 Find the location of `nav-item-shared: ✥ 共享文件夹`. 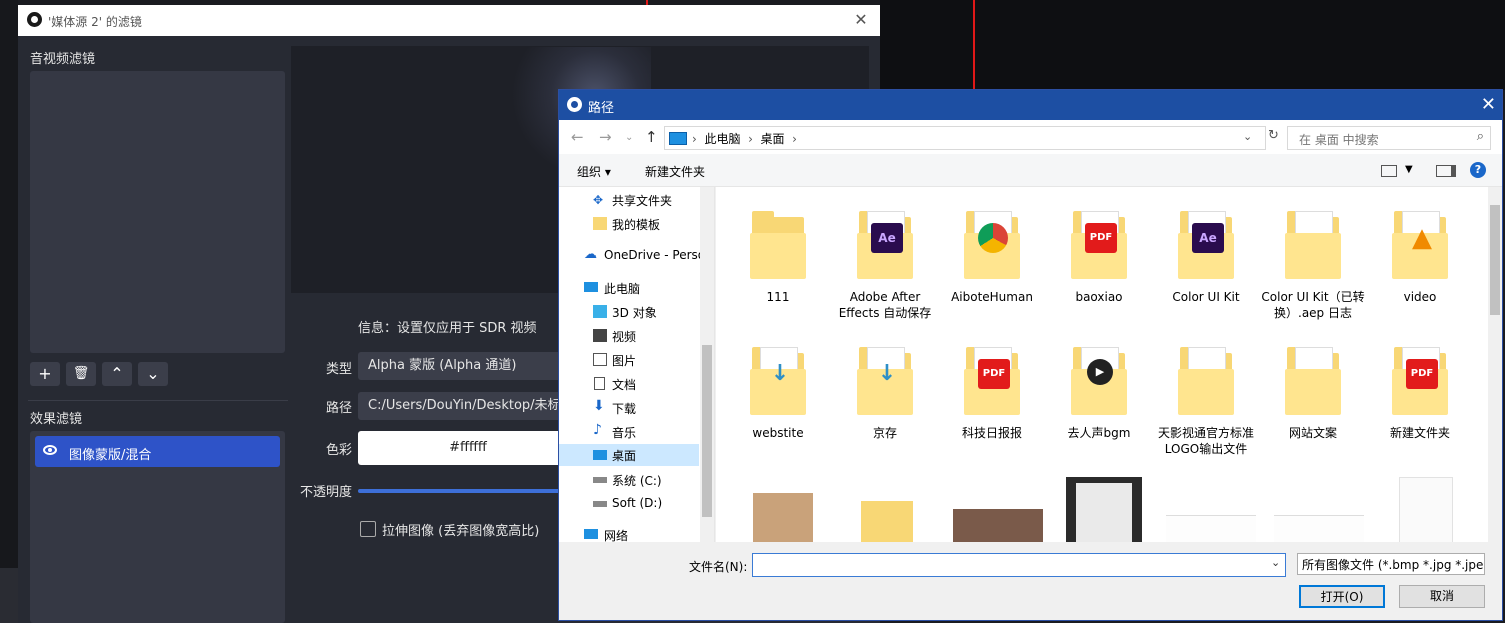

nav-item-shared: ✥ 共享文件夹 is located at coordinates (629, 200).